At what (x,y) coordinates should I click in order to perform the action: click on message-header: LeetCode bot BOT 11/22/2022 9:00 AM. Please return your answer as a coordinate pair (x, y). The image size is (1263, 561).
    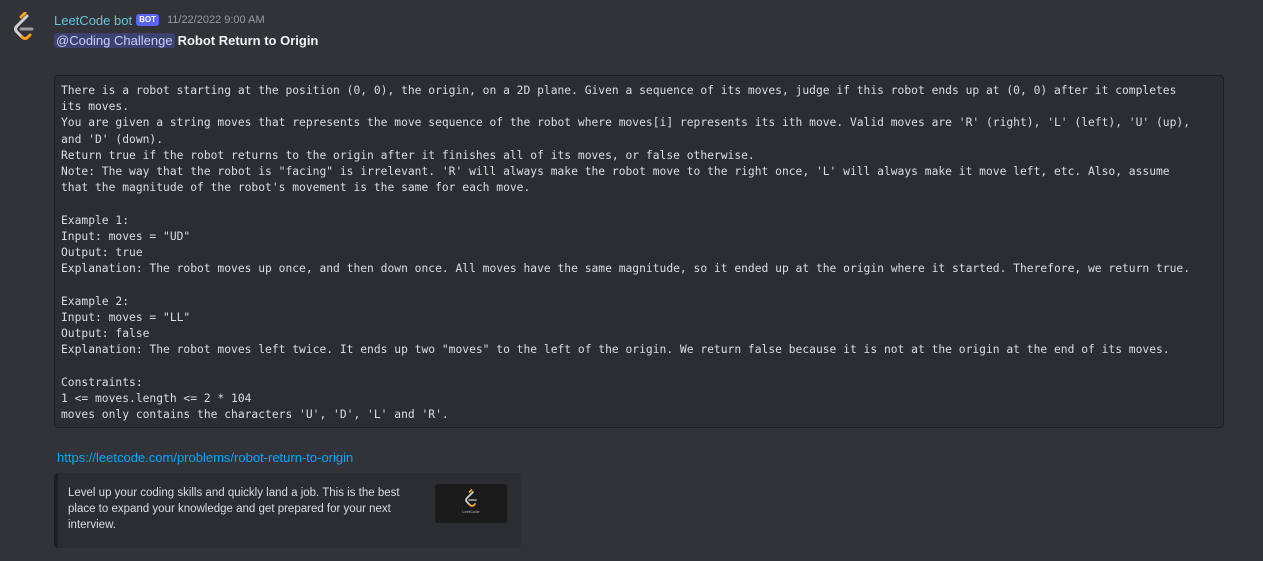
    Looking at the image, I should click on (159, 20).